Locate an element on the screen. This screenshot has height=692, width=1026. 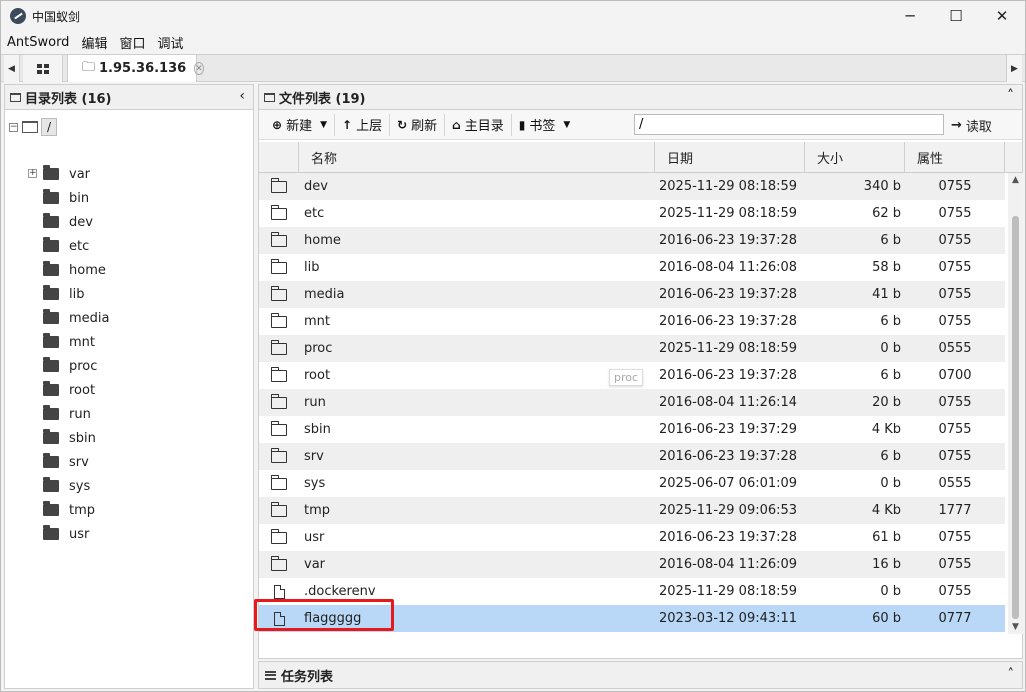
tree-item-dev: dev is located at coordinates (59, 222).